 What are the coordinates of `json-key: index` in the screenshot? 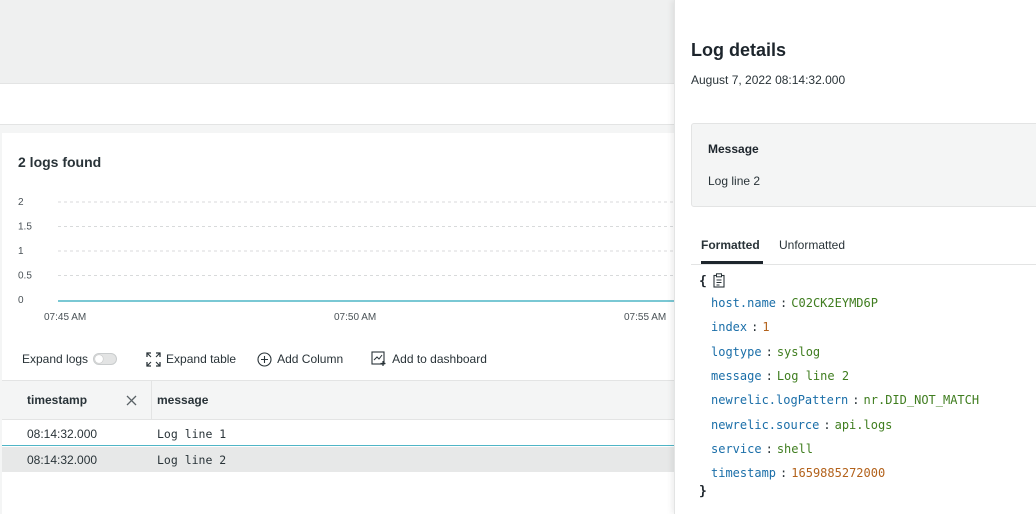 It's located at (729, 327).